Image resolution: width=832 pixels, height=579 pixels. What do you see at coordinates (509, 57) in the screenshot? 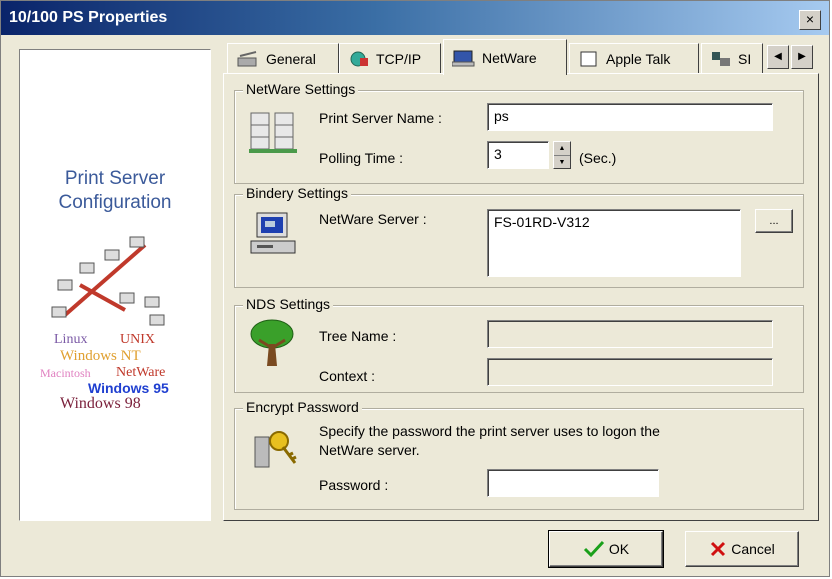
I see `tab-label: NetWare` at bounding box center [509, 57].